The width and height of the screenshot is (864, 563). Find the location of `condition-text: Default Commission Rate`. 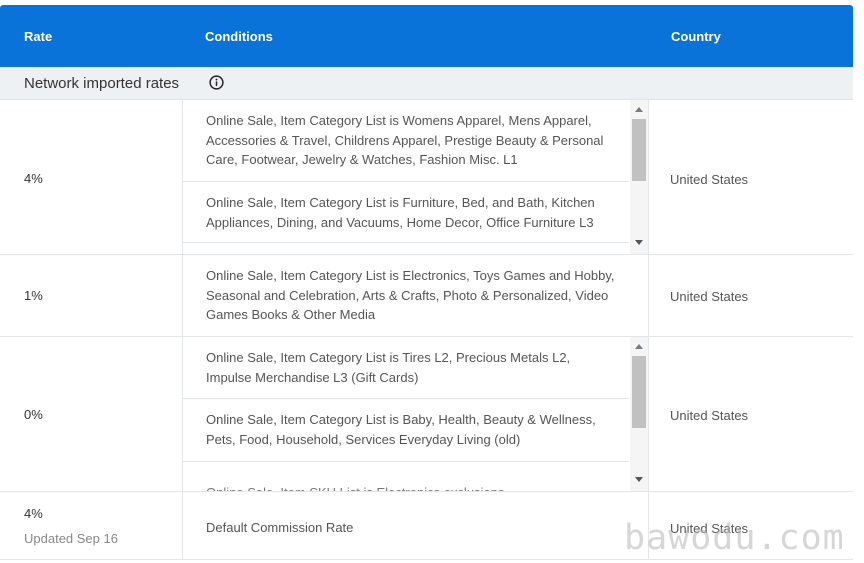

condition-text: Default Commission Rate is located at coordinates (280, 527).